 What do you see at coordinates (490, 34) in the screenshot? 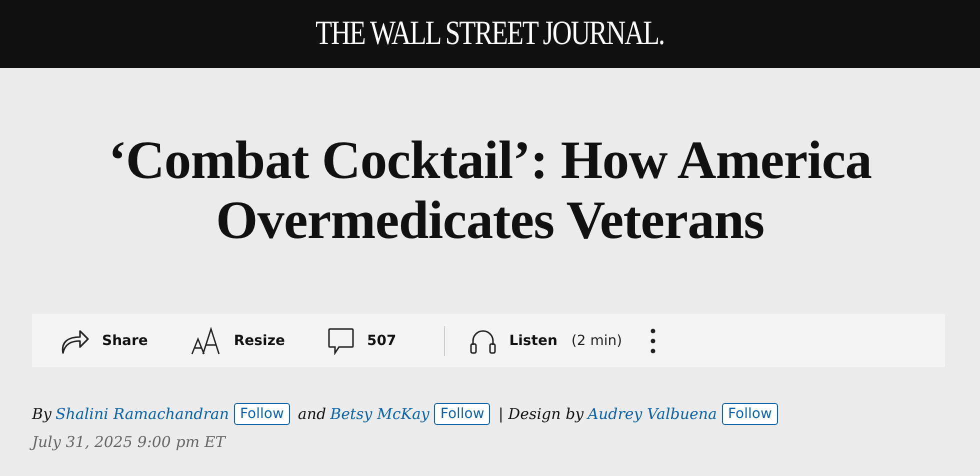
I see `site-logo: THE WALL STREET JOURNAL.` at bounding box center [490, 34].